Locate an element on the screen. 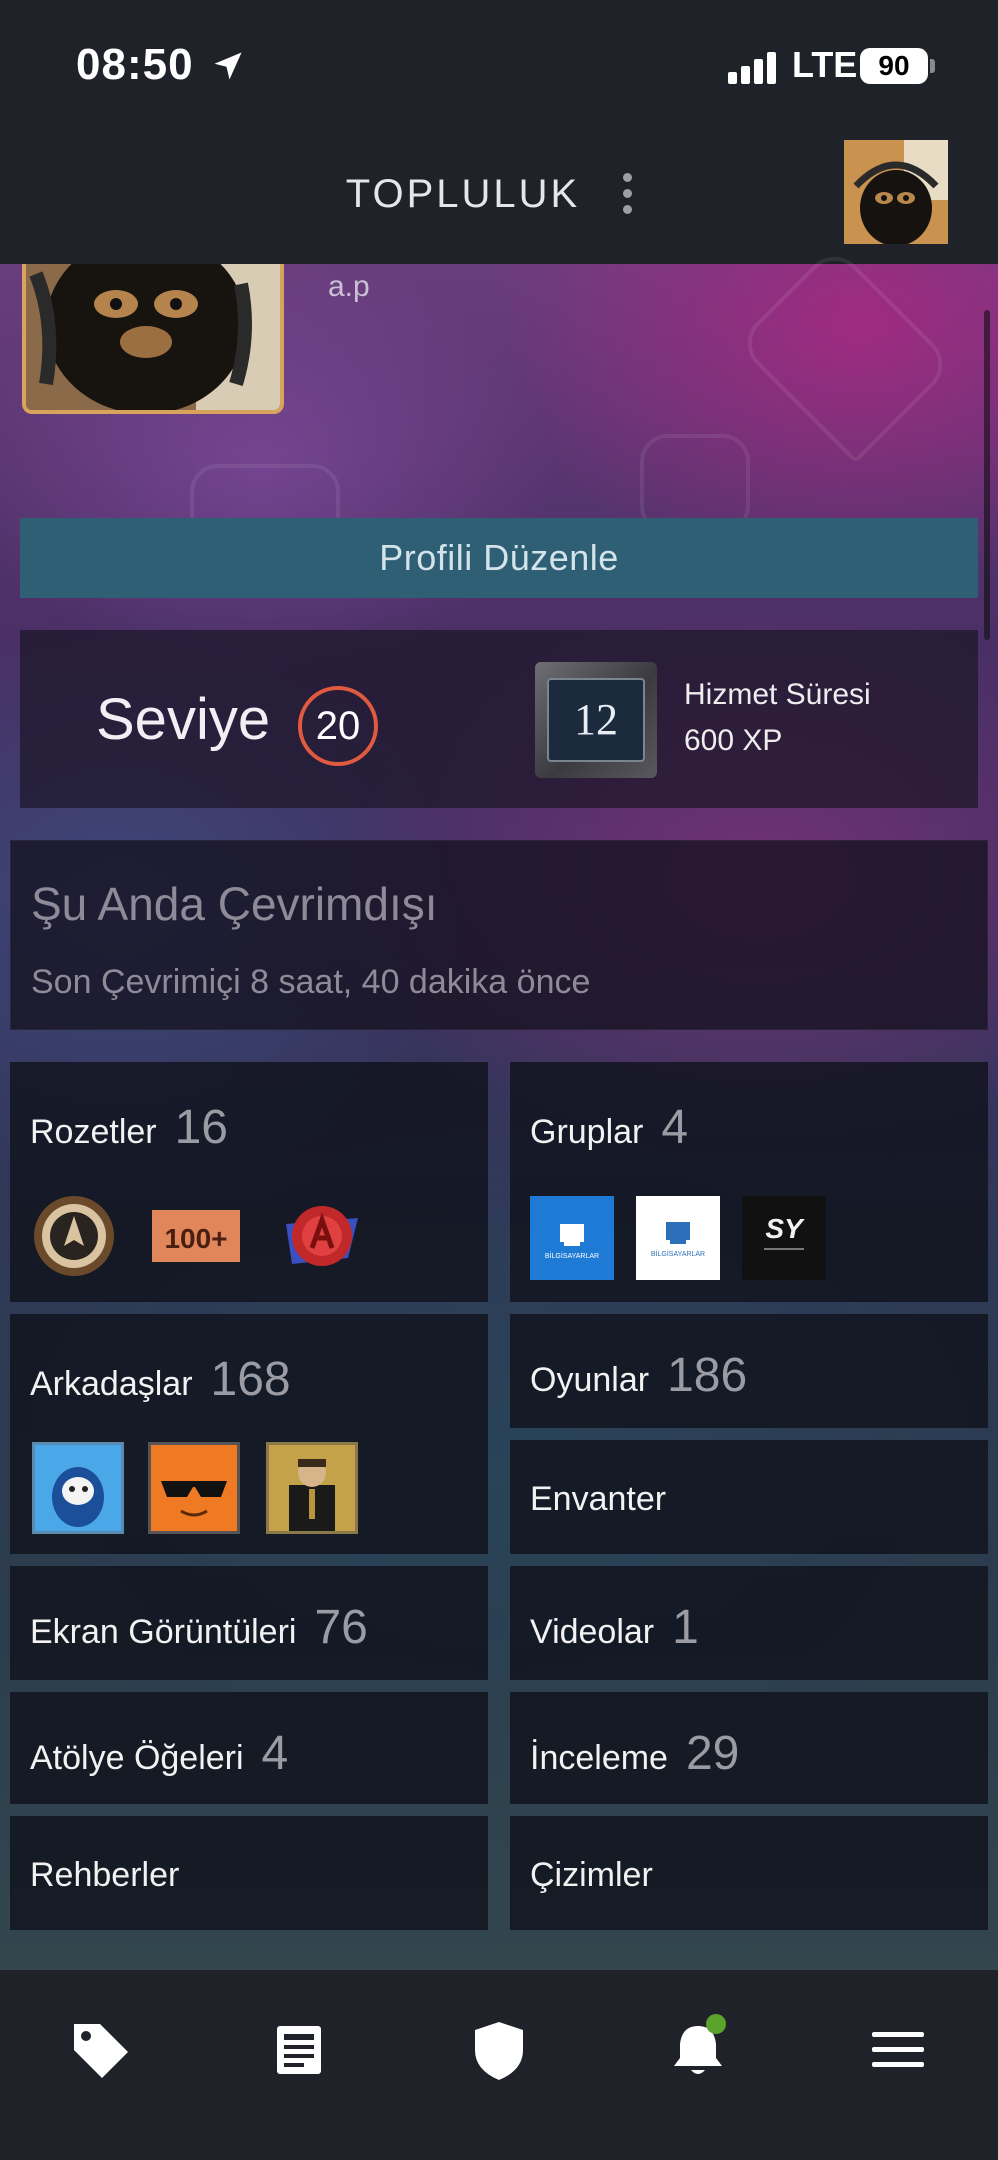  badges-tile: Rozetler 16 100+ is located at coordinates (249, 1182).